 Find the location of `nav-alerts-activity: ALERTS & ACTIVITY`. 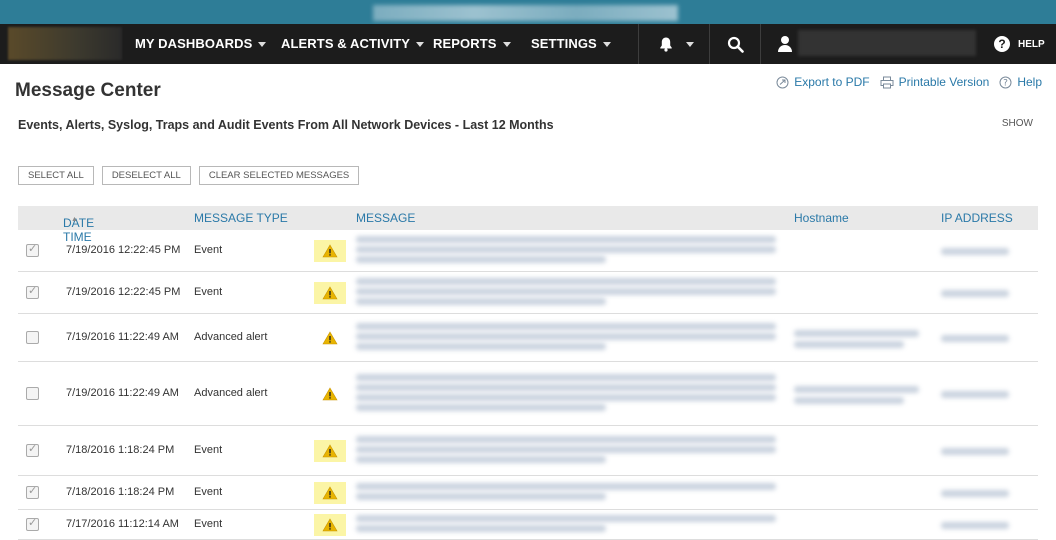

nav-alerts-activity: ALERTS & ACTIVITY is located at coordinates (353, 44).